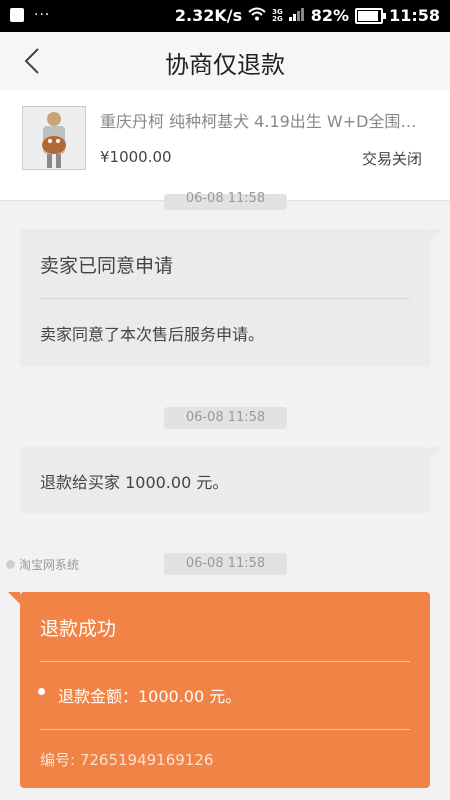 The height and width of the screenshot is (800, 450). Describe the element at coordinates (150, 696) in the screenshot. I see `refund-amount: 退款金额：1000.00 元。` at that location.